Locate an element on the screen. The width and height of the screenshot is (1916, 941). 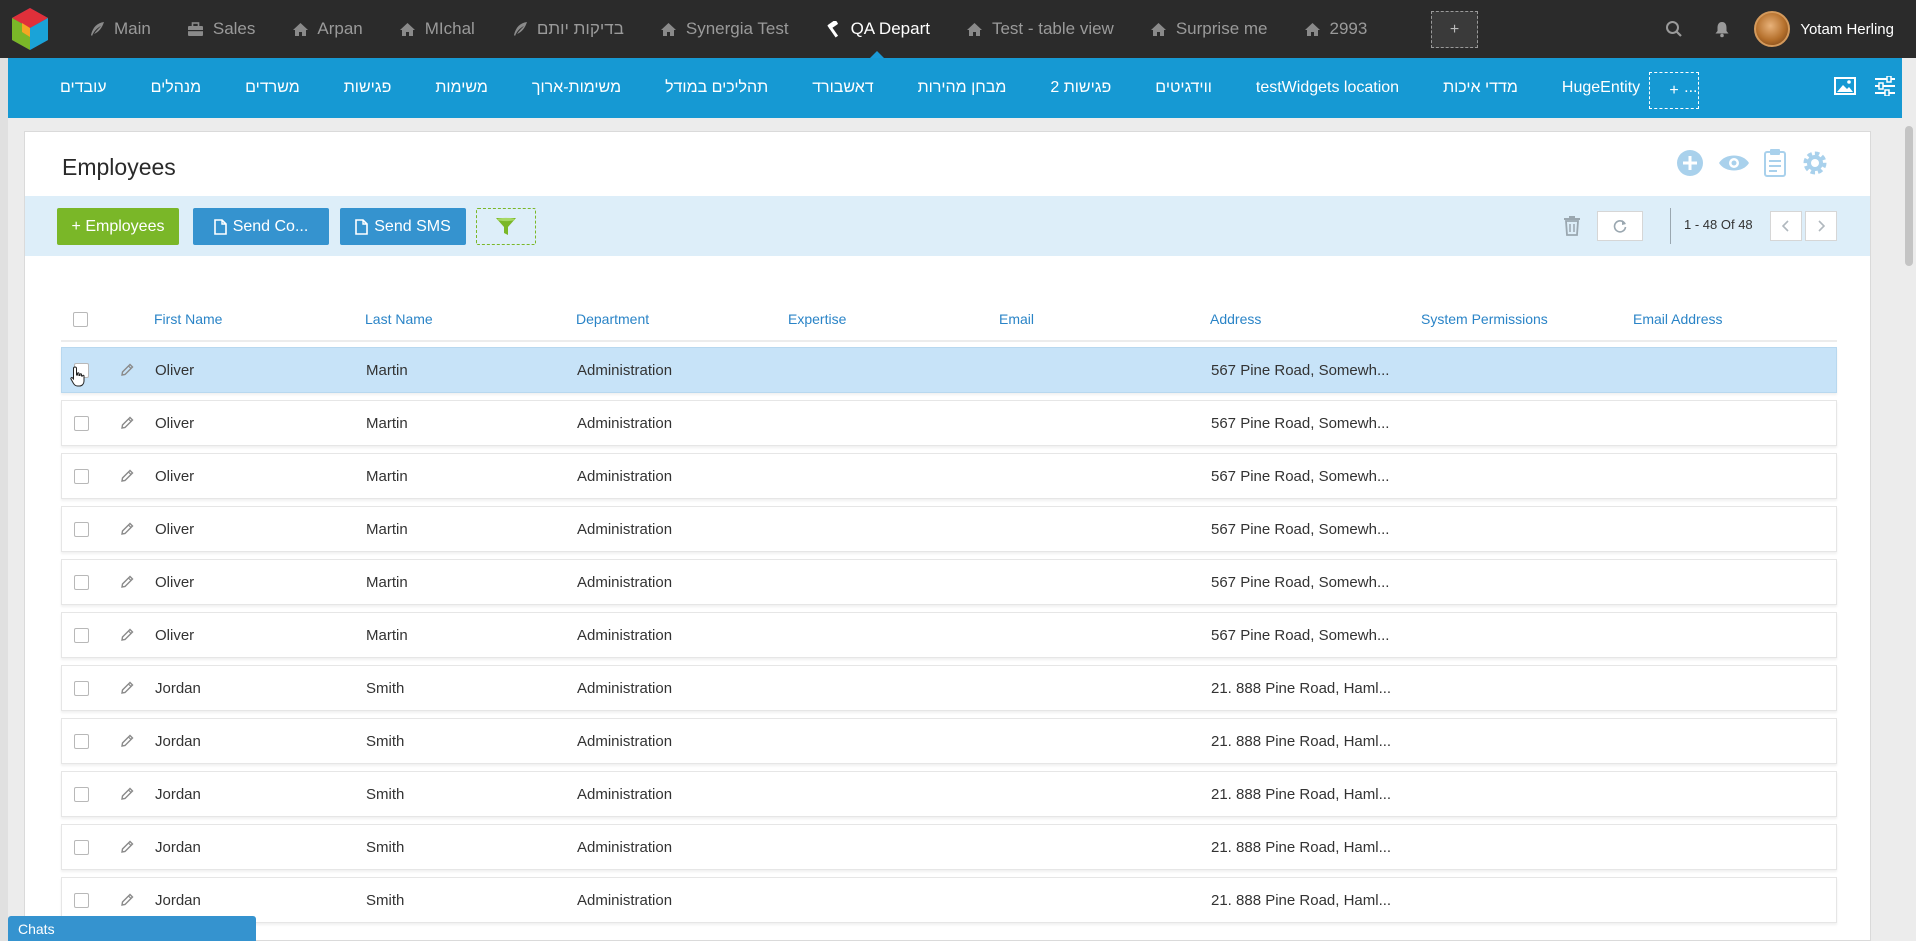
sub-tab-12: מדדי איכות is located at coordinates (1480, 88).